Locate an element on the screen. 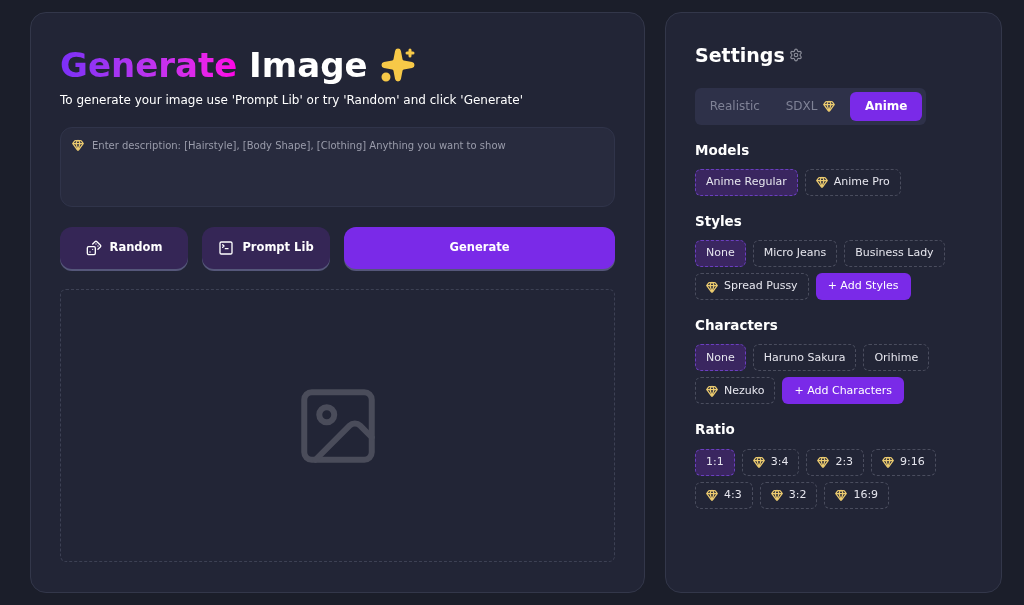  action-button: Random is located at coordinates (124, 248).